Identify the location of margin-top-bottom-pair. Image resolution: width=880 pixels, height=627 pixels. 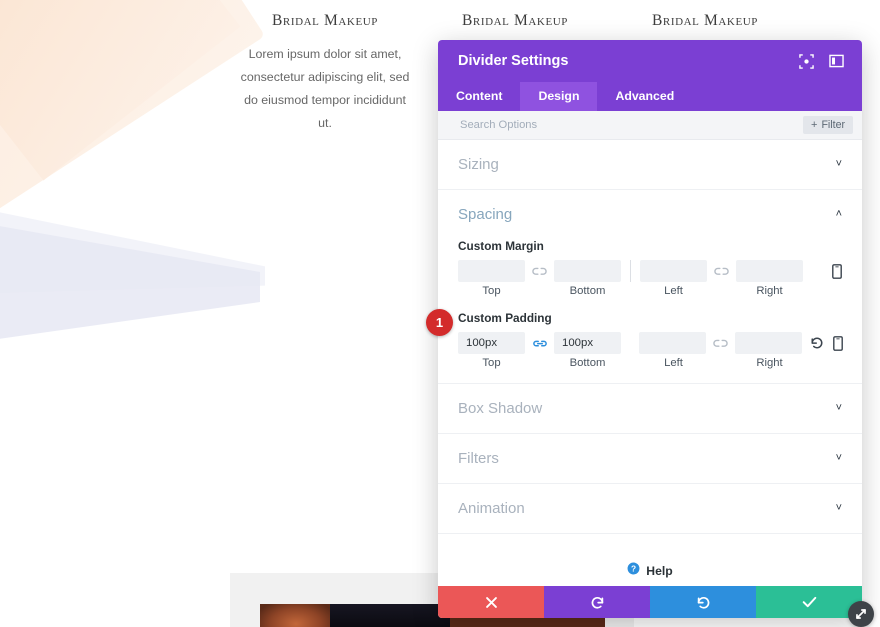
(539, 271).